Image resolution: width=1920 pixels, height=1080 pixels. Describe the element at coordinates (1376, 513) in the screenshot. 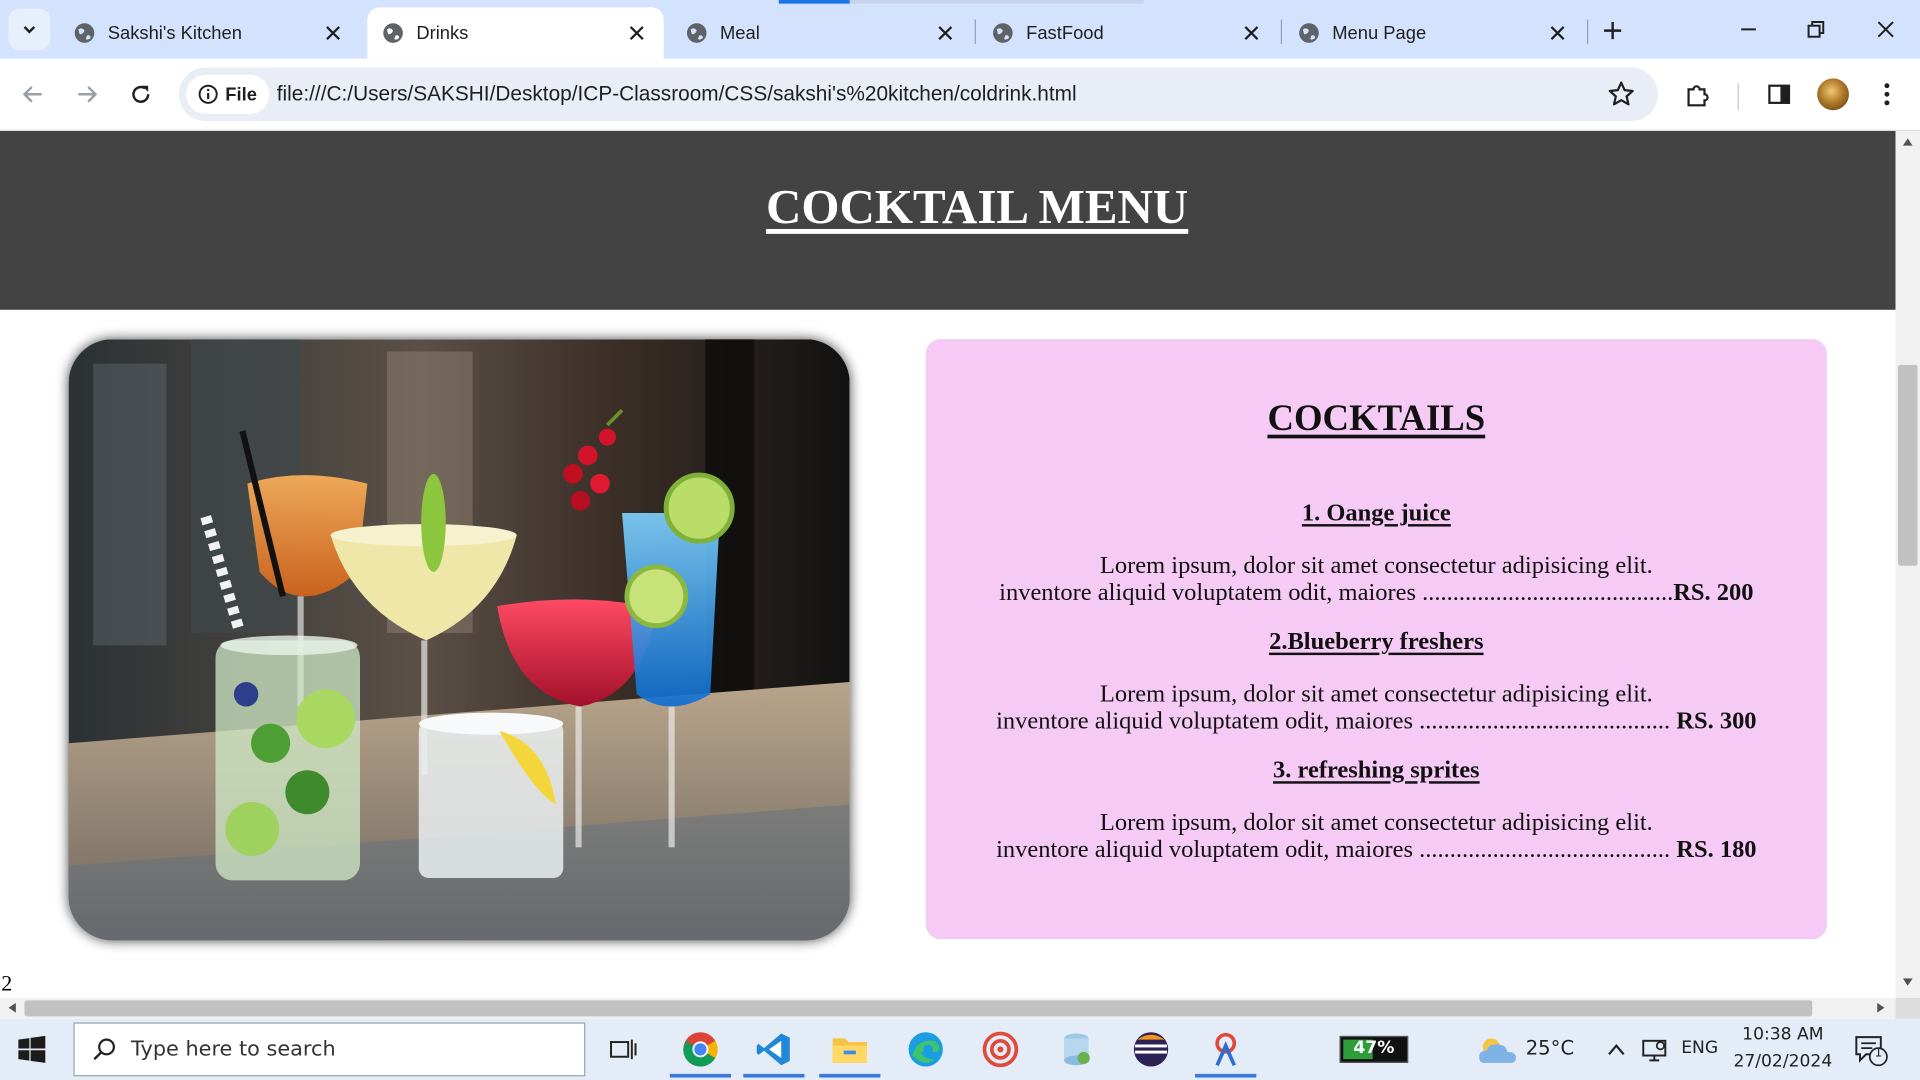

I see `menu-item-name: 1. Oange juice` at that location.